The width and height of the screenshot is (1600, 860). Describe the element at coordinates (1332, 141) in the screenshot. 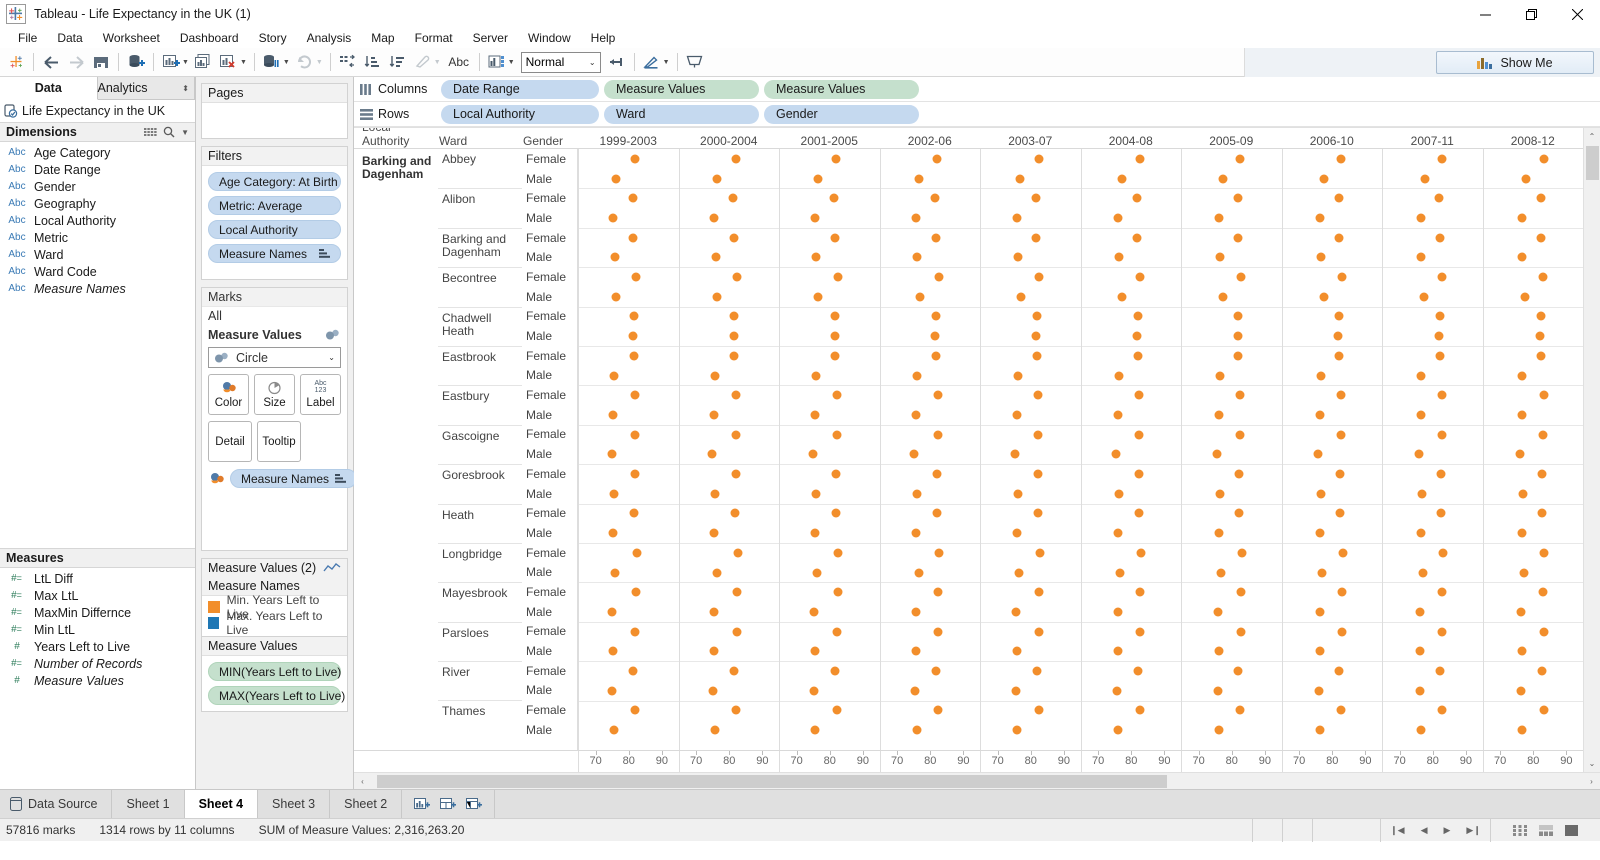

I see `date-range-header: 2006-10` at that location.